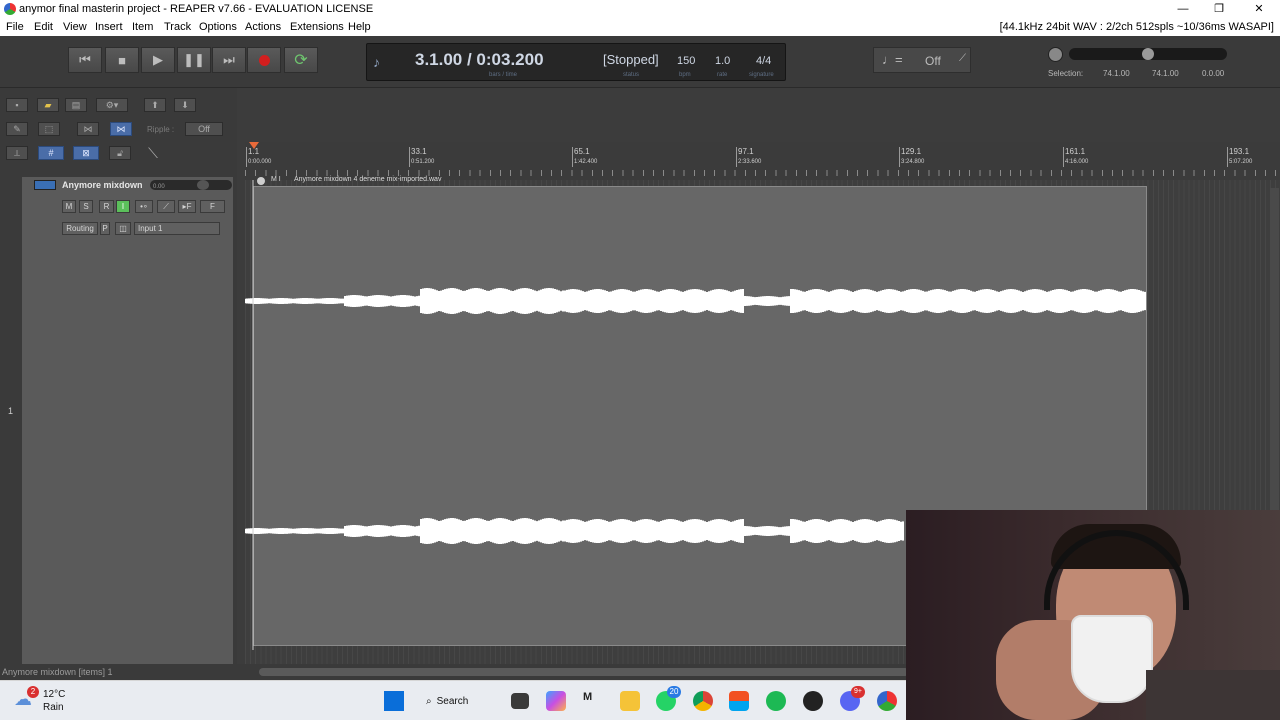  I want to click on selection-tool-button: ⬚, so click(49, 129).